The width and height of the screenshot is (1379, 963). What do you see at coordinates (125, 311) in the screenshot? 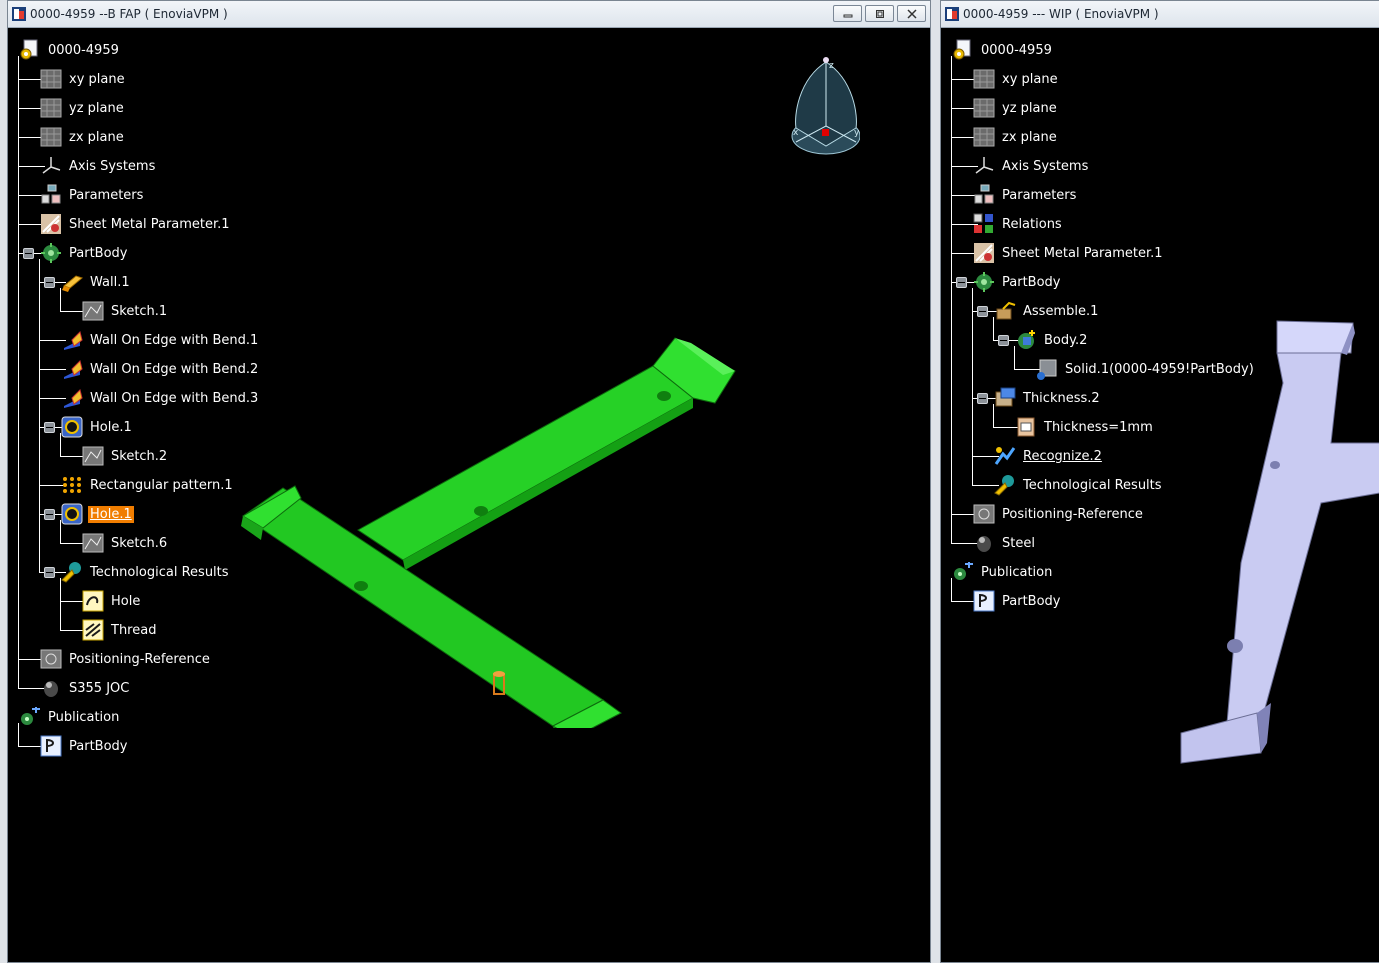
I see `tree-node: Sketch.1` at bounding box center [125, 311].